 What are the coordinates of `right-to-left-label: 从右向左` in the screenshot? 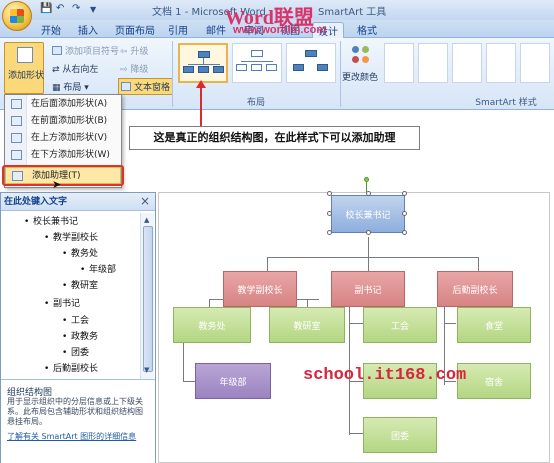 It's located at (80, 70).